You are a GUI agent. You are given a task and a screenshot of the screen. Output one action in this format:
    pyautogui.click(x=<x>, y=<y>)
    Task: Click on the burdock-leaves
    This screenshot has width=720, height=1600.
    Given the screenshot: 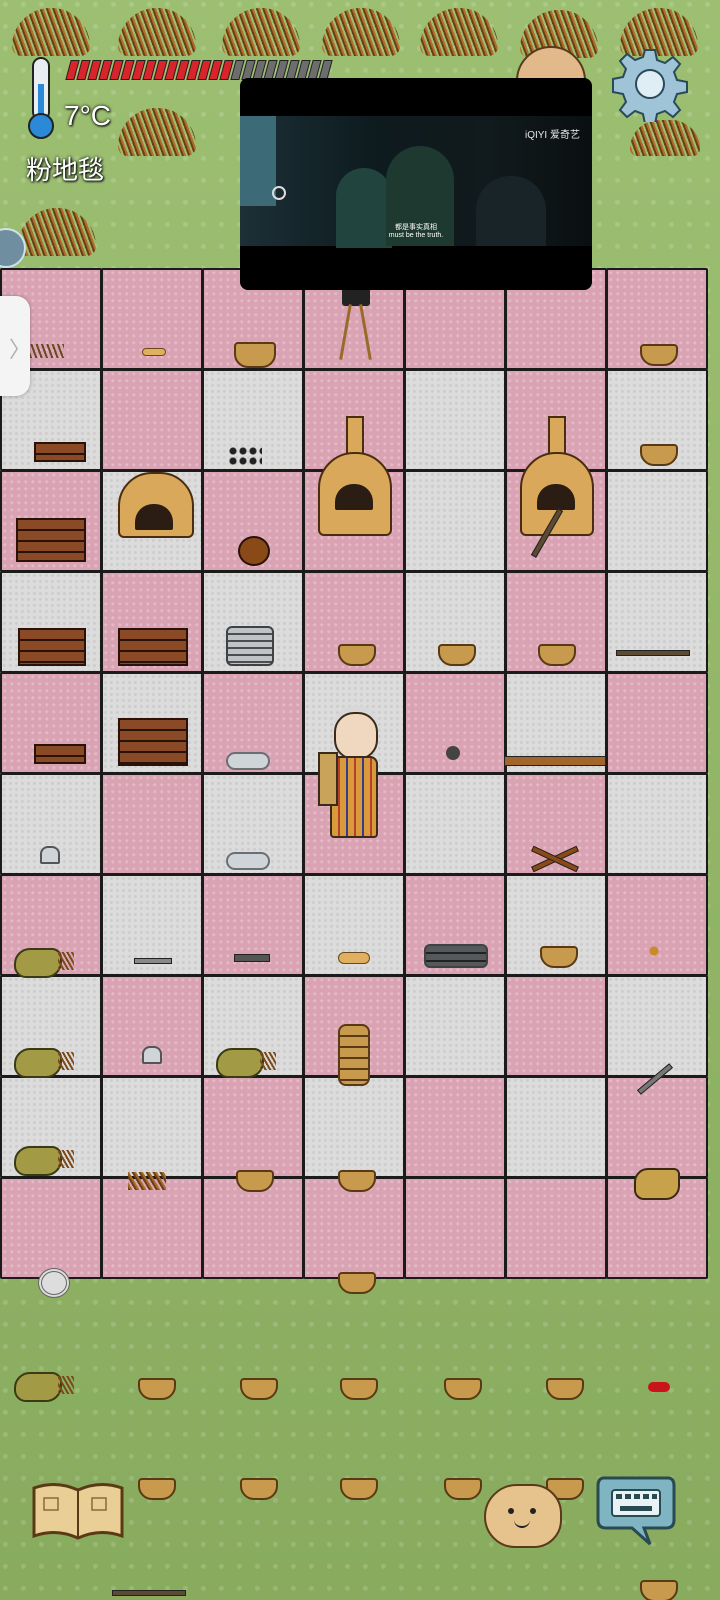 What is the action you would take?
    pyautogui.click(x=147, y=1181)
    